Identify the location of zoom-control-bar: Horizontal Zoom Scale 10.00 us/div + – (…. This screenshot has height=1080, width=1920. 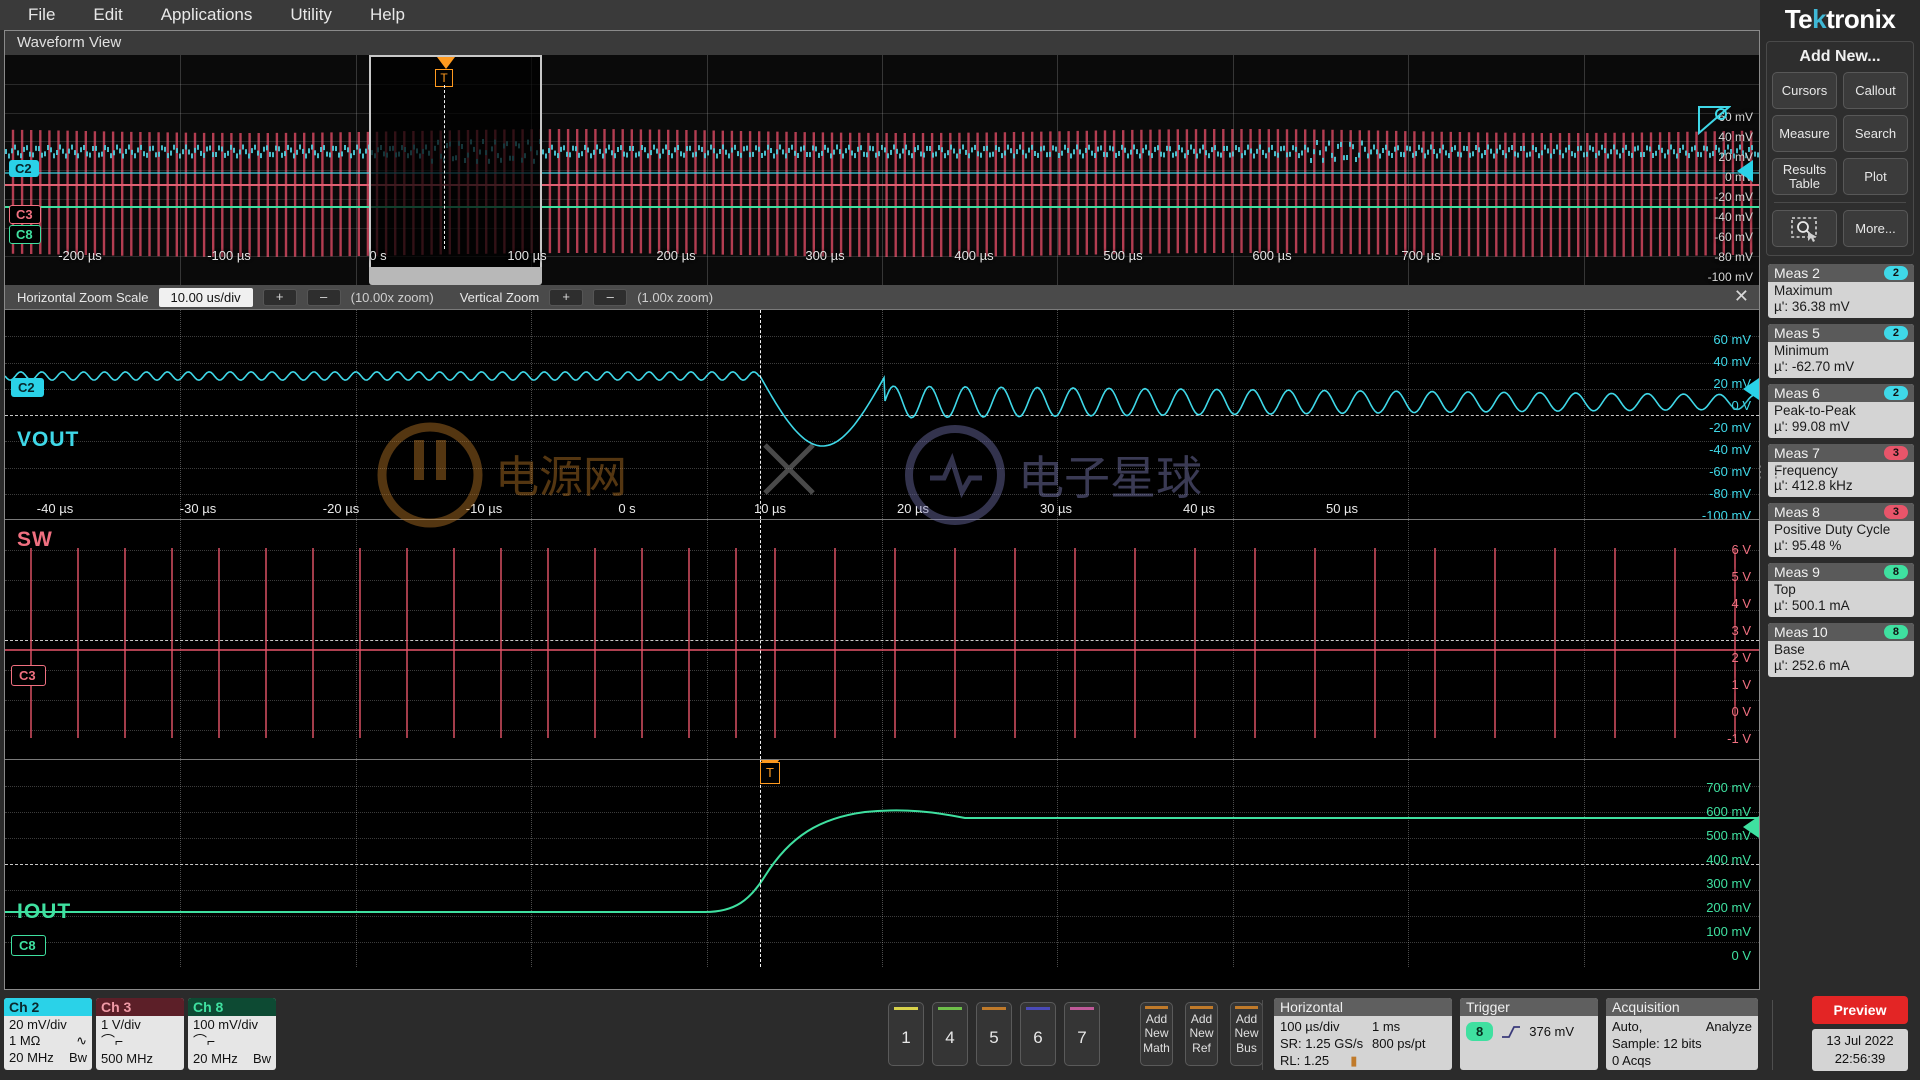
(882, 297).